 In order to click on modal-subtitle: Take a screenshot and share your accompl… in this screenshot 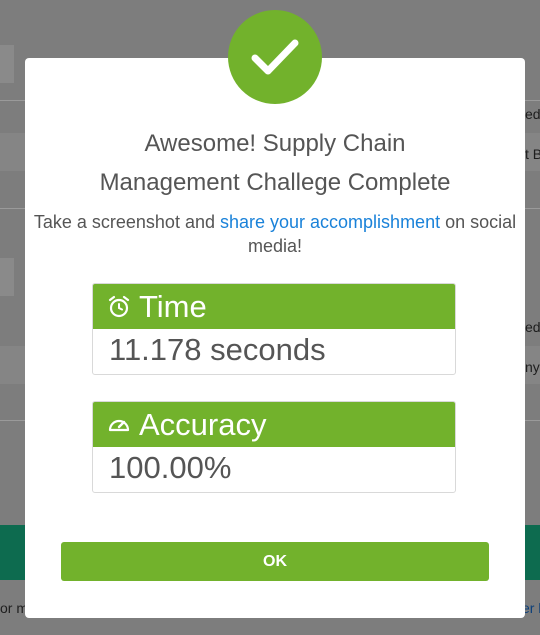, I will do `click(275, 234)`.